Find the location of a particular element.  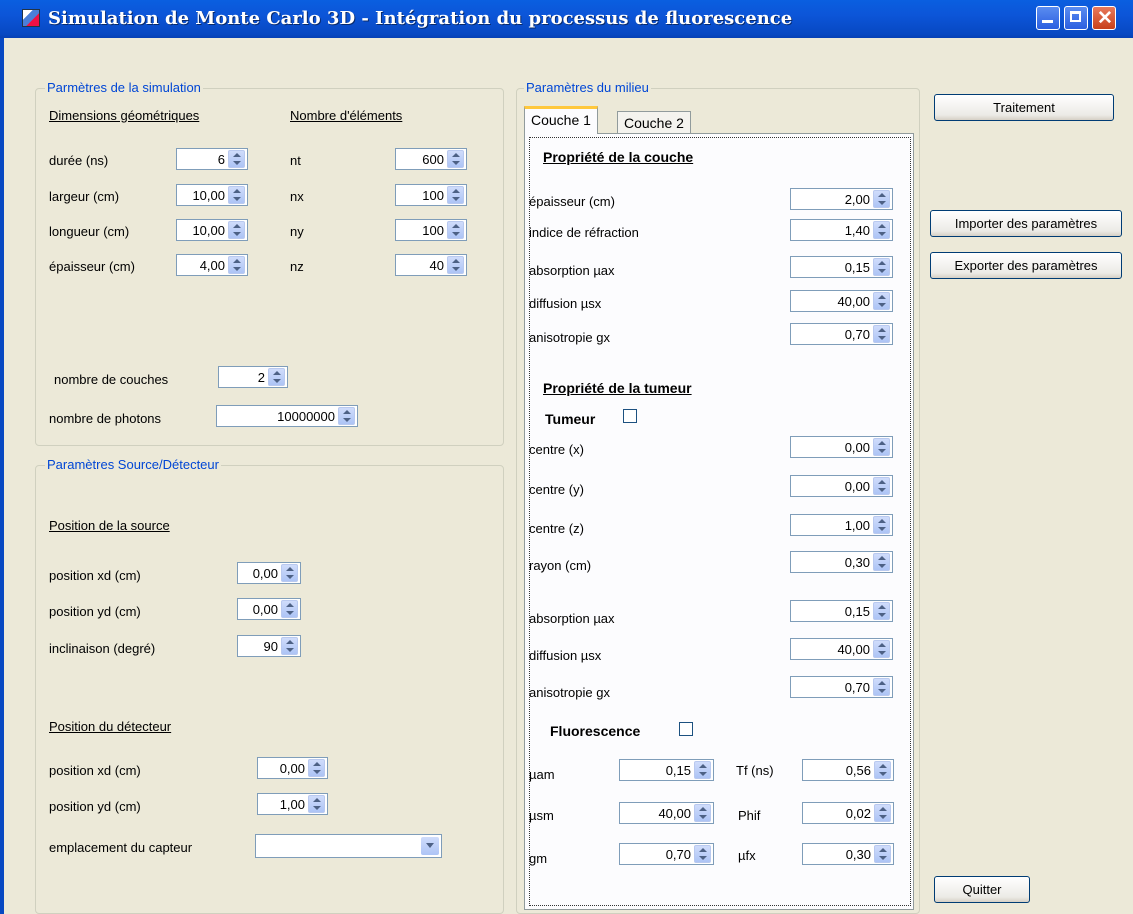

source-detector-legend: Paramètres Source/Détecteur is located at coordinates (133, 464).